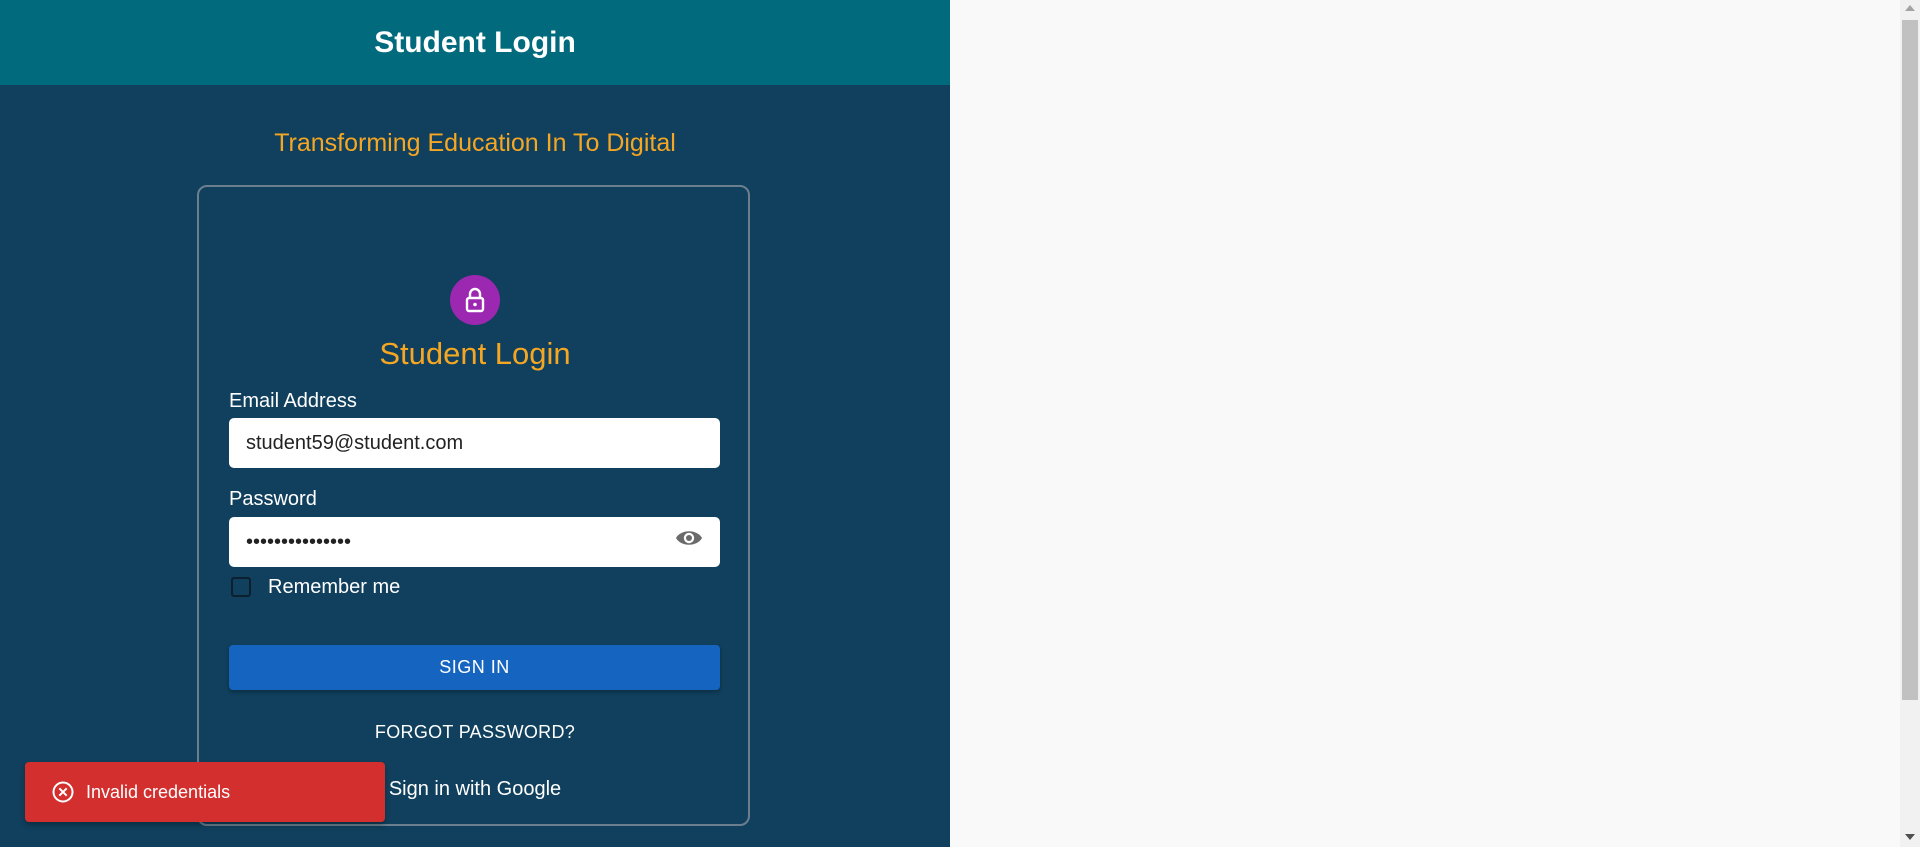 The width and height of the screenshot is (1920, 847). What do you see at coordinates (475, 789) in the screenshot?
I see `google-sign-in-label: Sign in with Google` at bounding box center [475, 789].